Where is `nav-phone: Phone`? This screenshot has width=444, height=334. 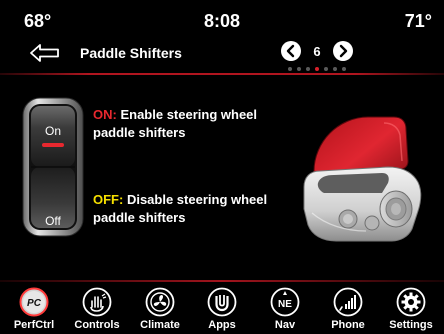 nav-phone: Phone is located at coordinates (348, 308).